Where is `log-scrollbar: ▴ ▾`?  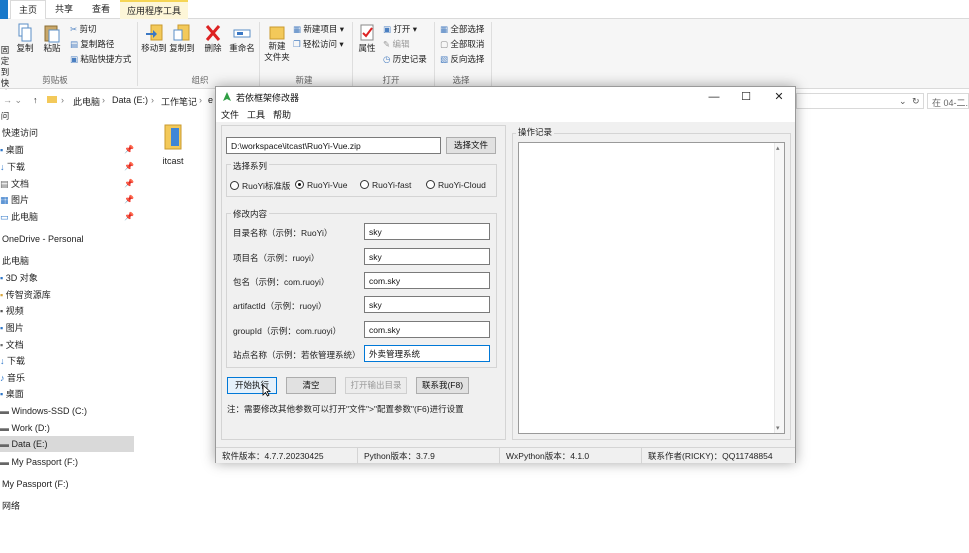
log-scrollbar: ▴ ▾ is located at coordinates (779, 288).